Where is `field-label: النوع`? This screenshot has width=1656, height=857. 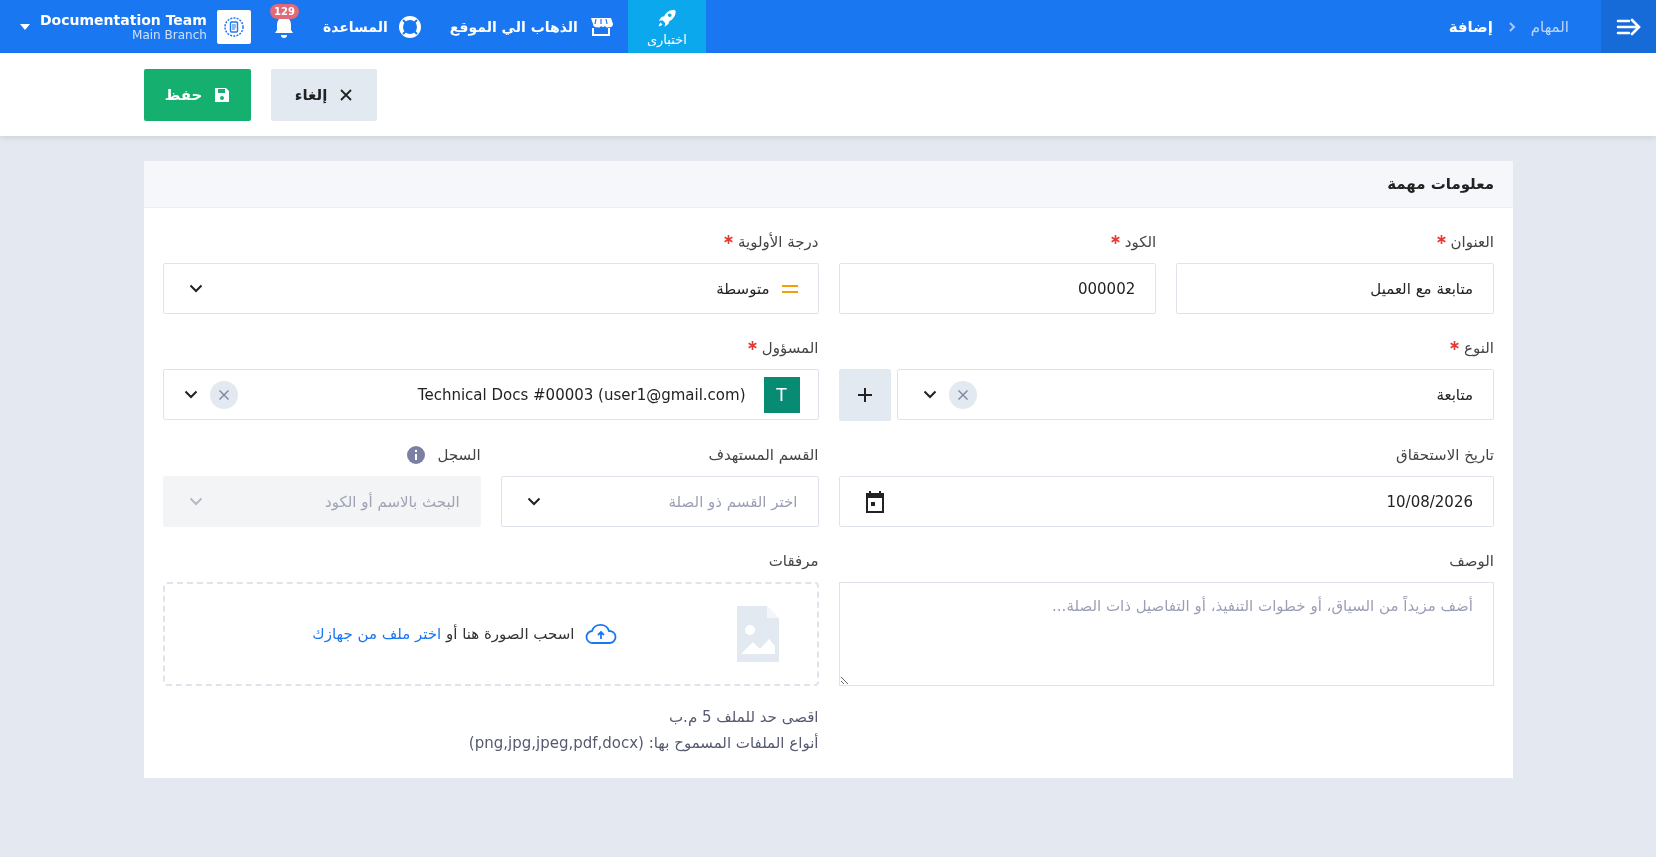 field-label: النوع is located at coordinates (1479, 348).